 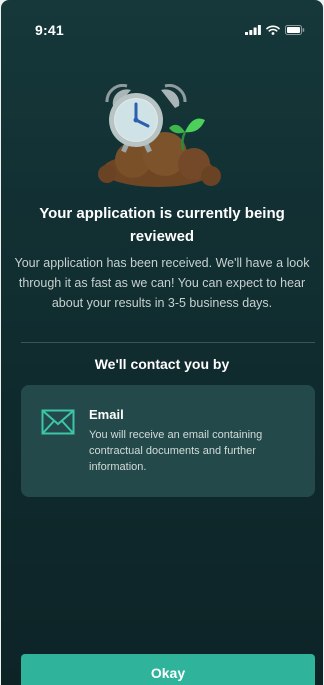 I want to click on okay-button: Okay, so click(x=168, y=669).